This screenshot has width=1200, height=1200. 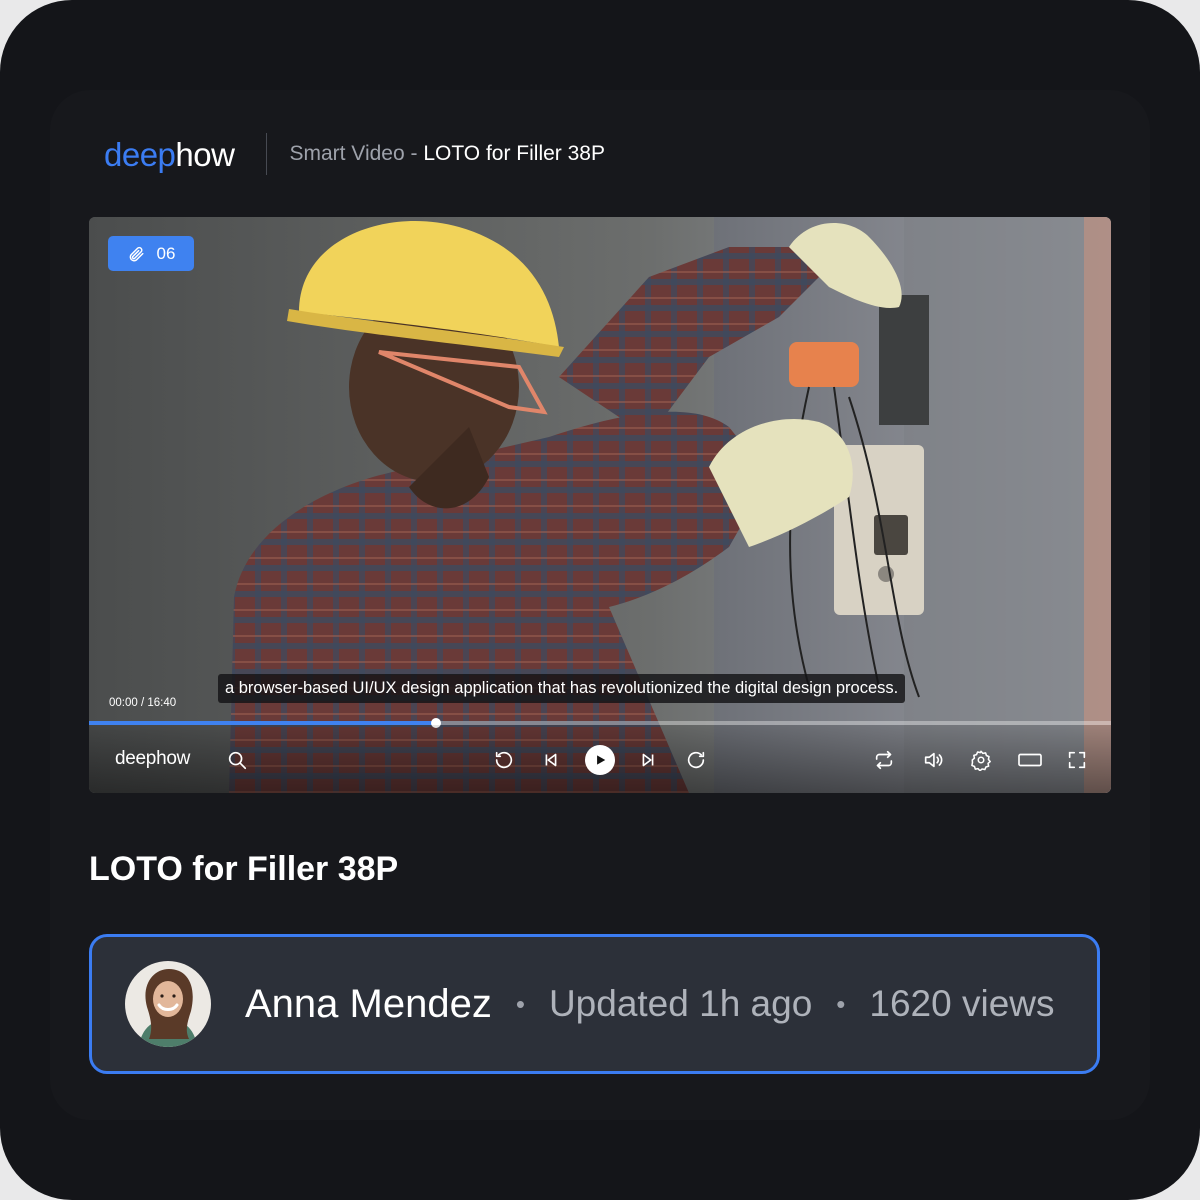 I want to click on updated-time: Updated 1h ago, so click(x=680, y=1003).